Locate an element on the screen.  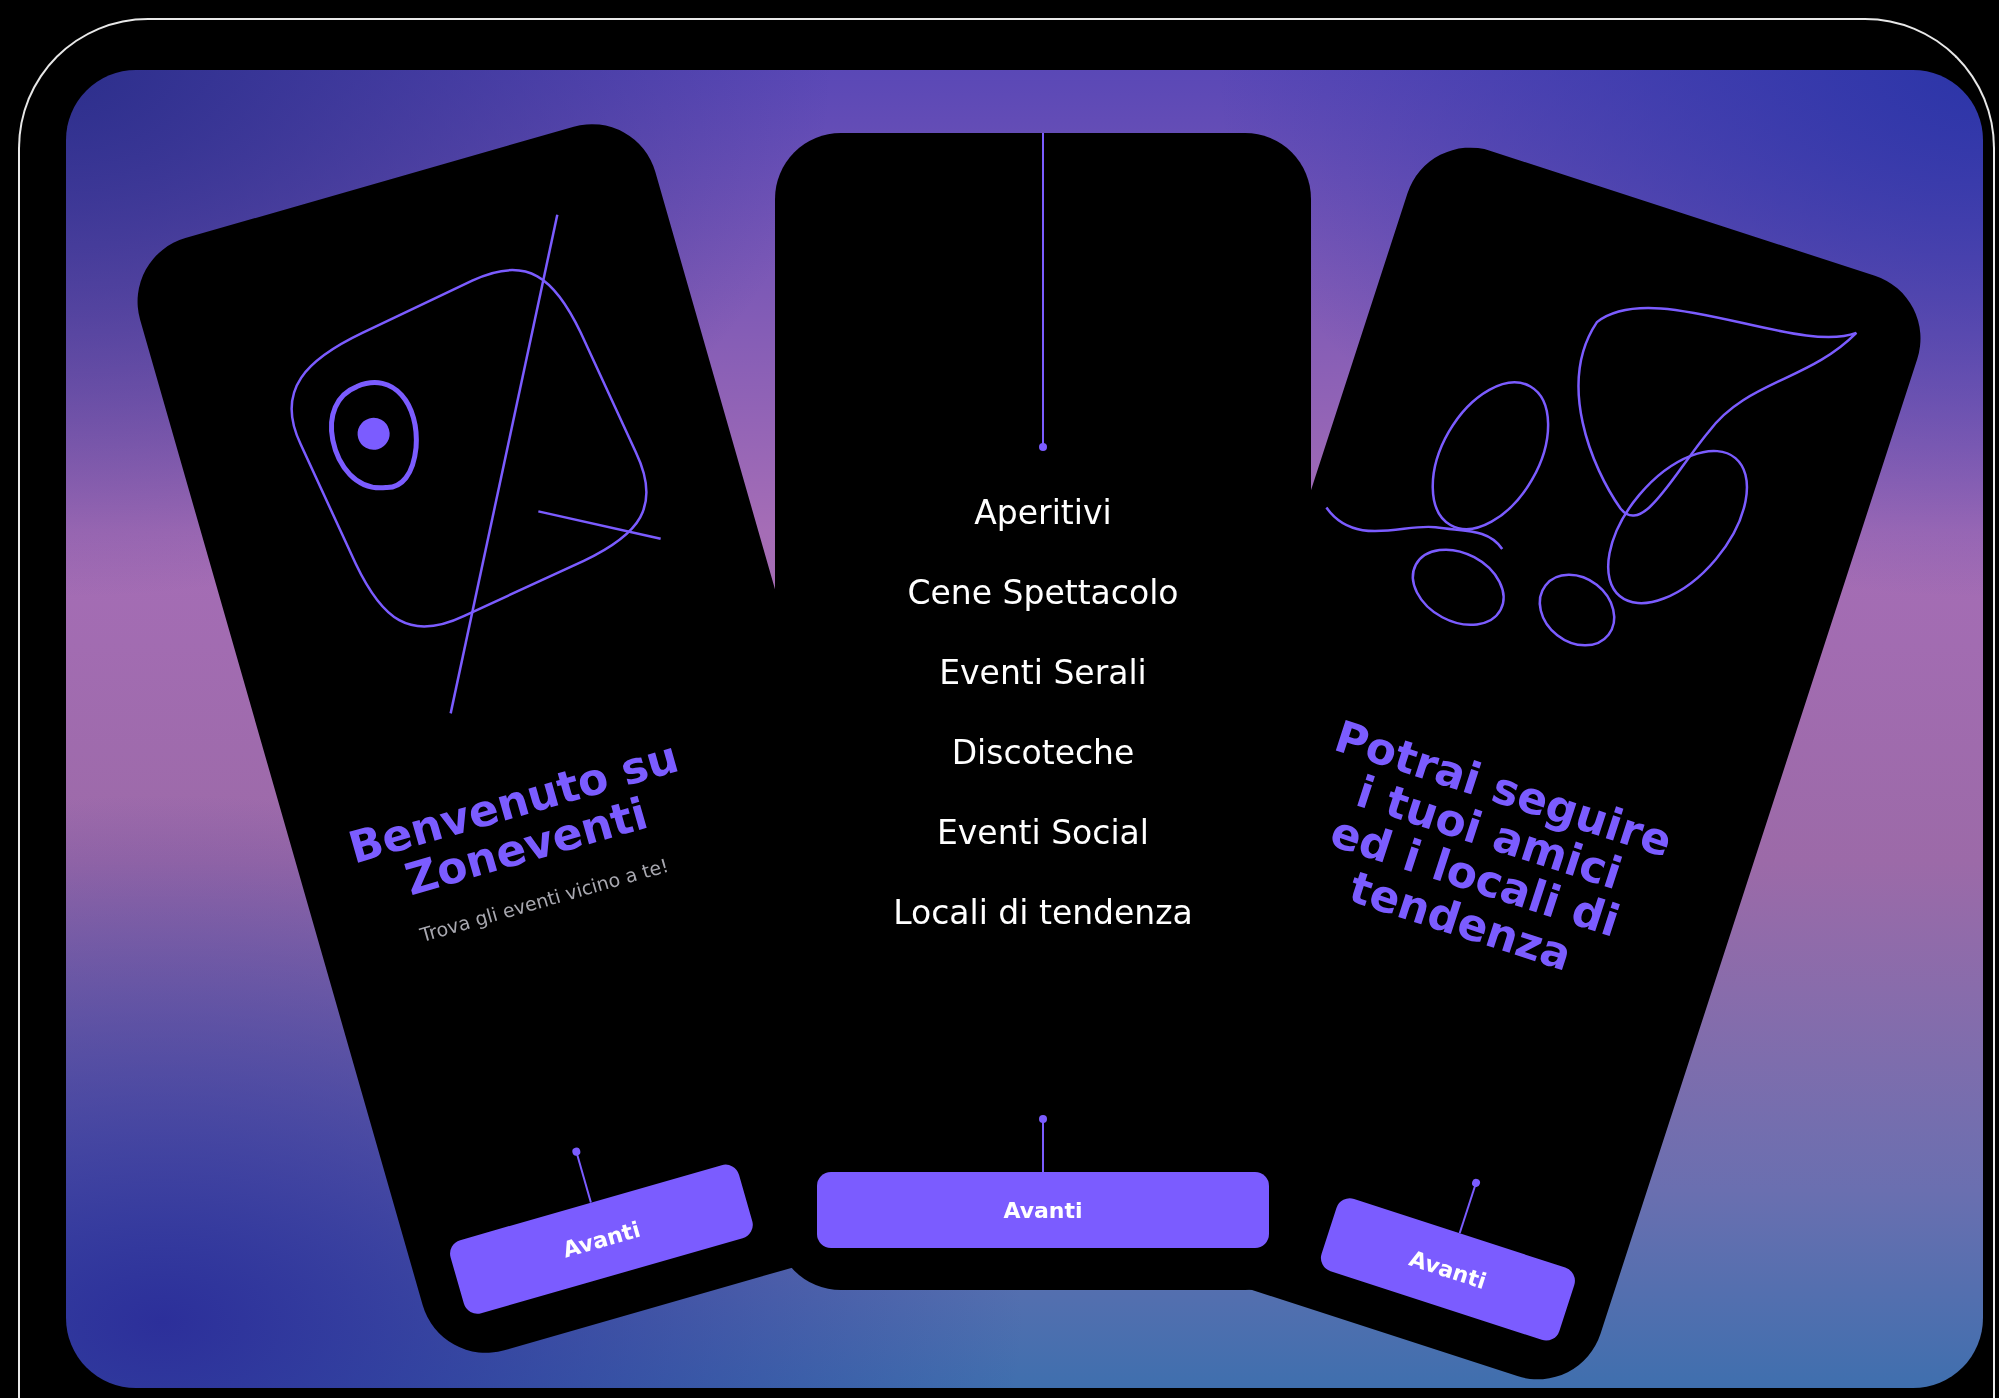
category-item: Locali di tendenza is located at coordinates (1043, 913).